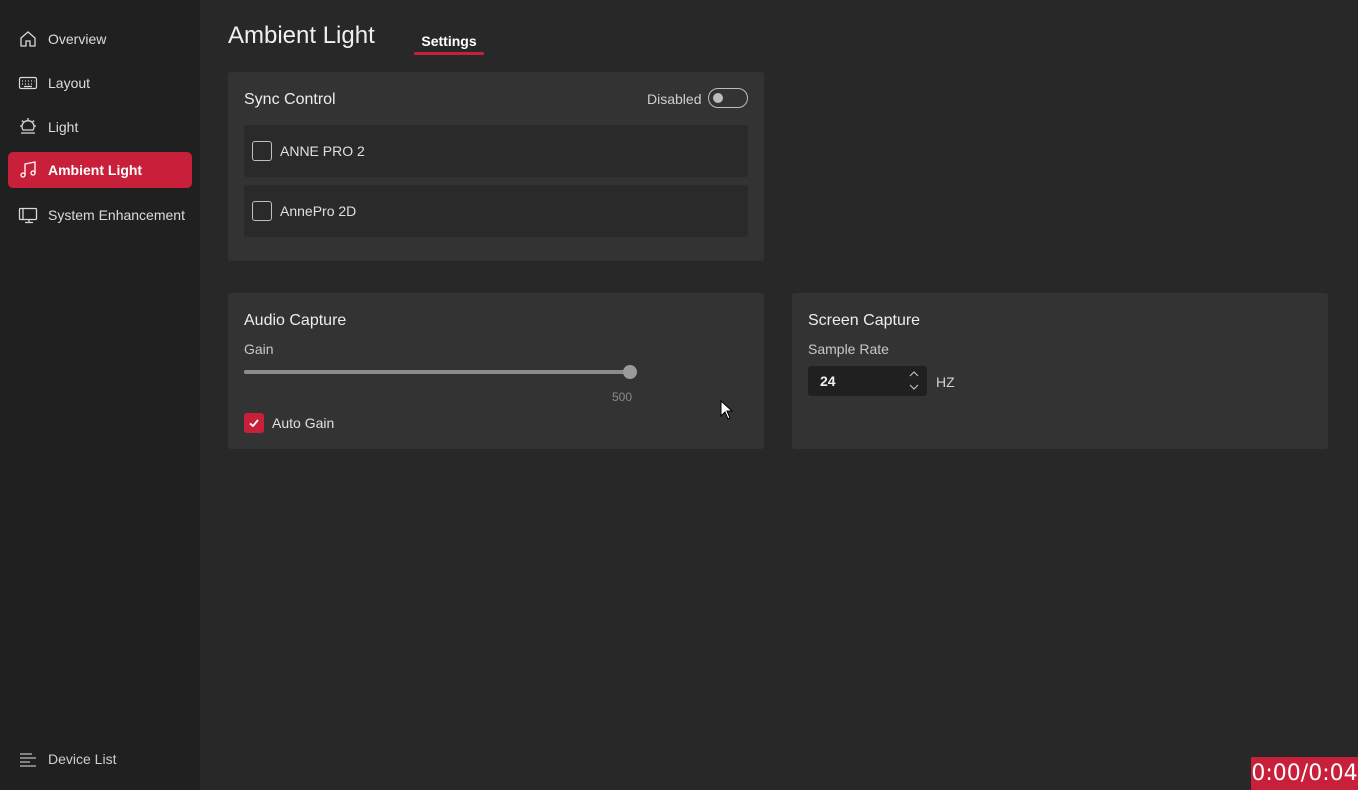  I want to click on device-list-button: Device List, so click(100, 759).